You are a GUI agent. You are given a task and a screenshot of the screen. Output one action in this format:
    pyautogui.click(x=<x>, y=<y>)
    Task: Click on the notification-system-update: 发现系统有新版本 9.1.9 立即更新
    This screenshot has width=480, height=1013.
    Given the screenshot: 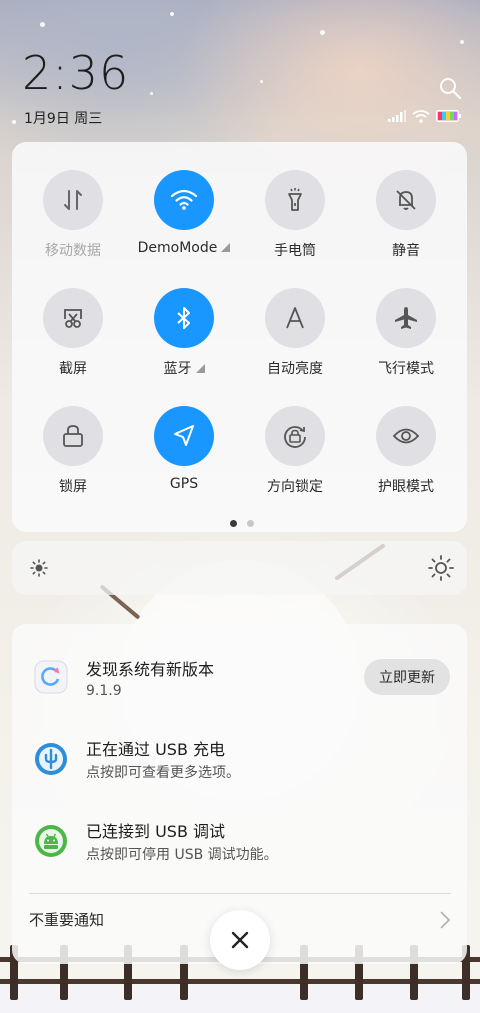 What is the action you would take?
    pyautogui.click(x=239, y=680)
    